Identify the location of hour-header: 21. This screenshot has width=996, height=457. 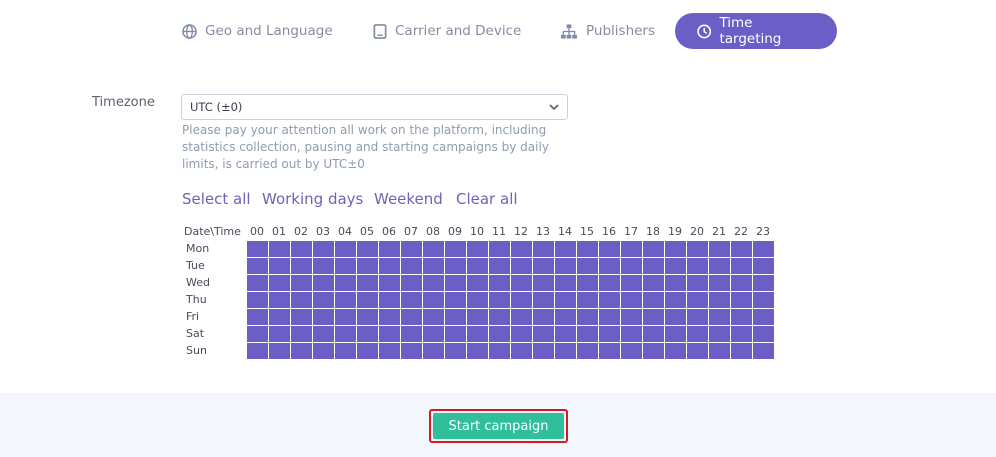
(719, 231).